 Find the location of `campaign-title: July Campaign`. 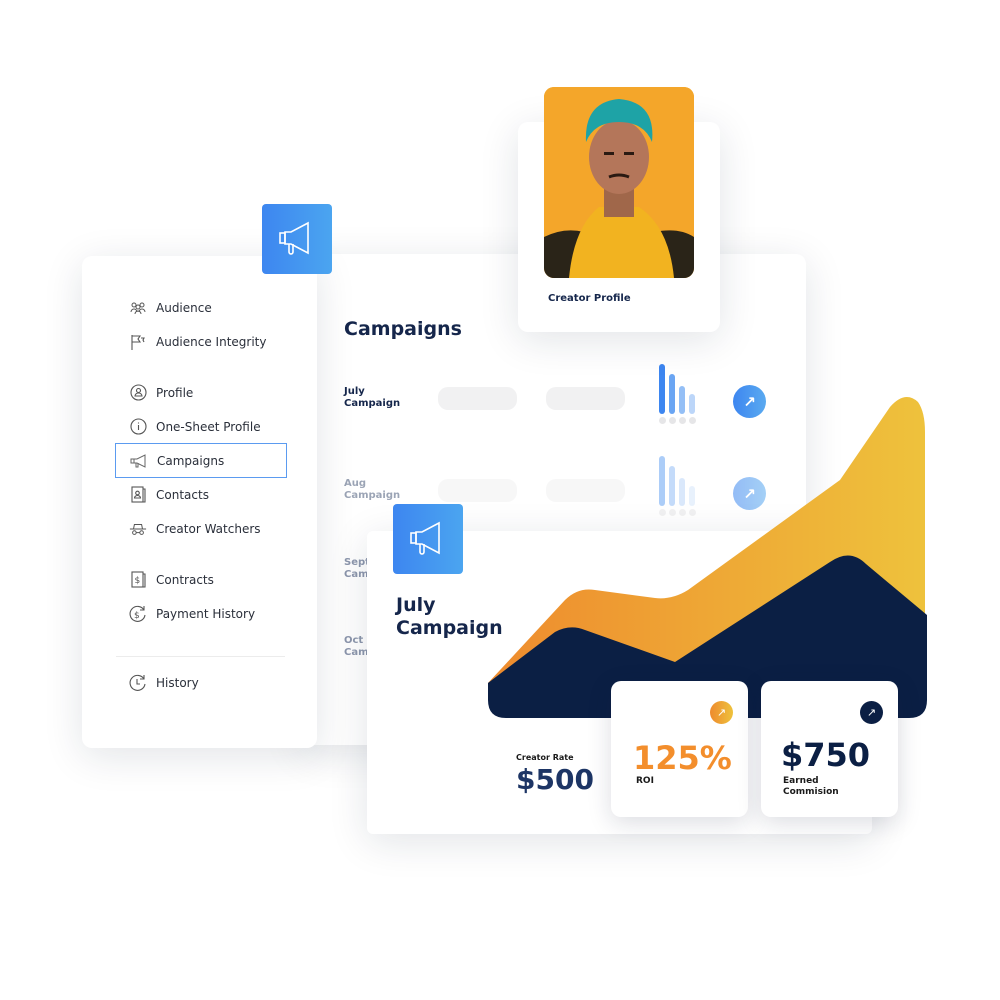

campaign-title: July Campaign is located at coordinates (449, 617).